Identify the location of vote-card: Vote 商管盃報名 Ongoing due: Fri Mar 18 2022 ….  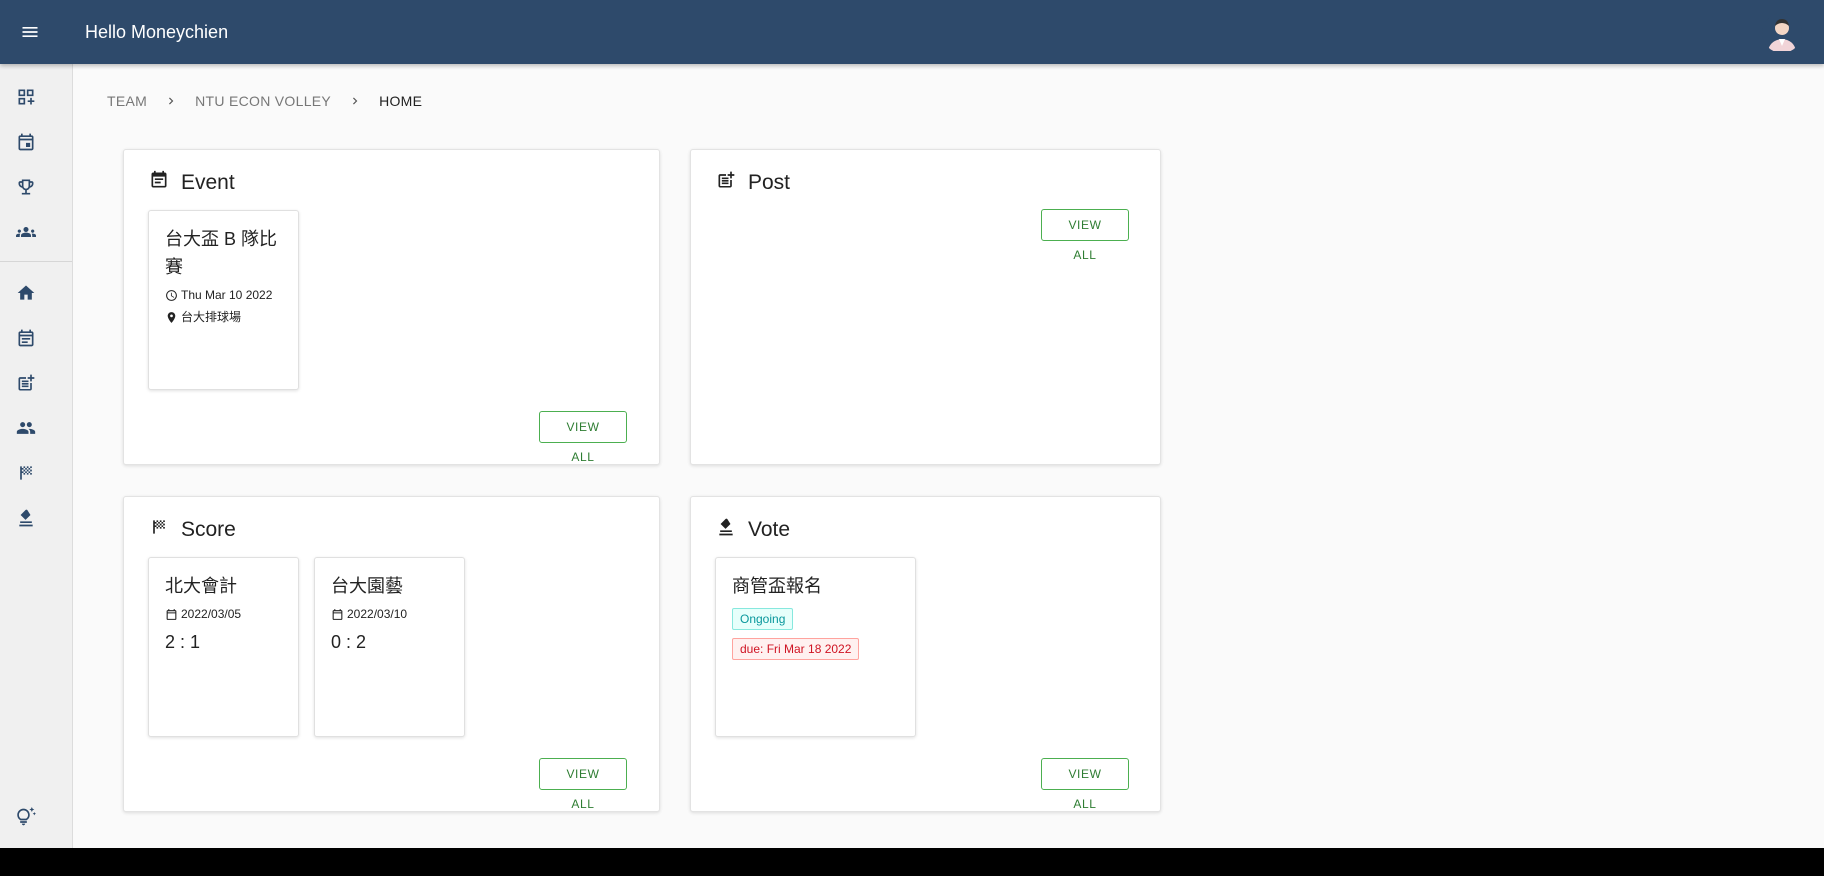
(925, 654).